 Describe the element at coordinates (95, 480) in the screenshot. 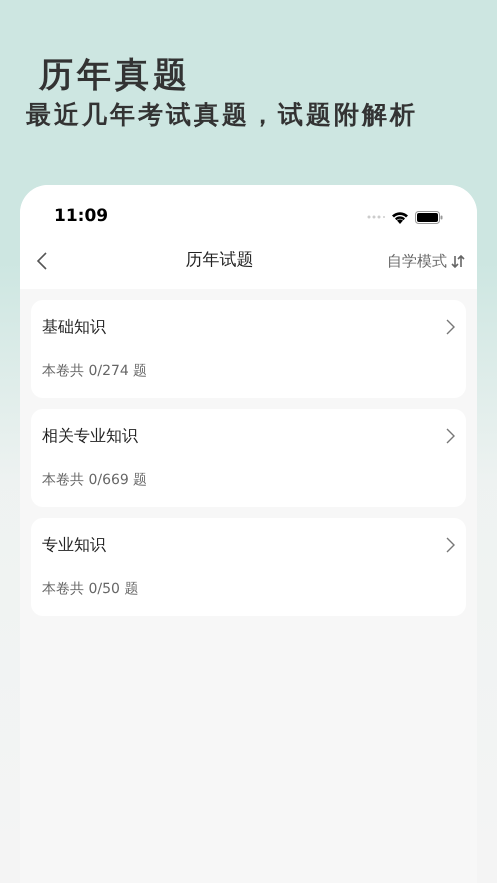

I see `paper-count: 本卷共 0/669 题` at that location.